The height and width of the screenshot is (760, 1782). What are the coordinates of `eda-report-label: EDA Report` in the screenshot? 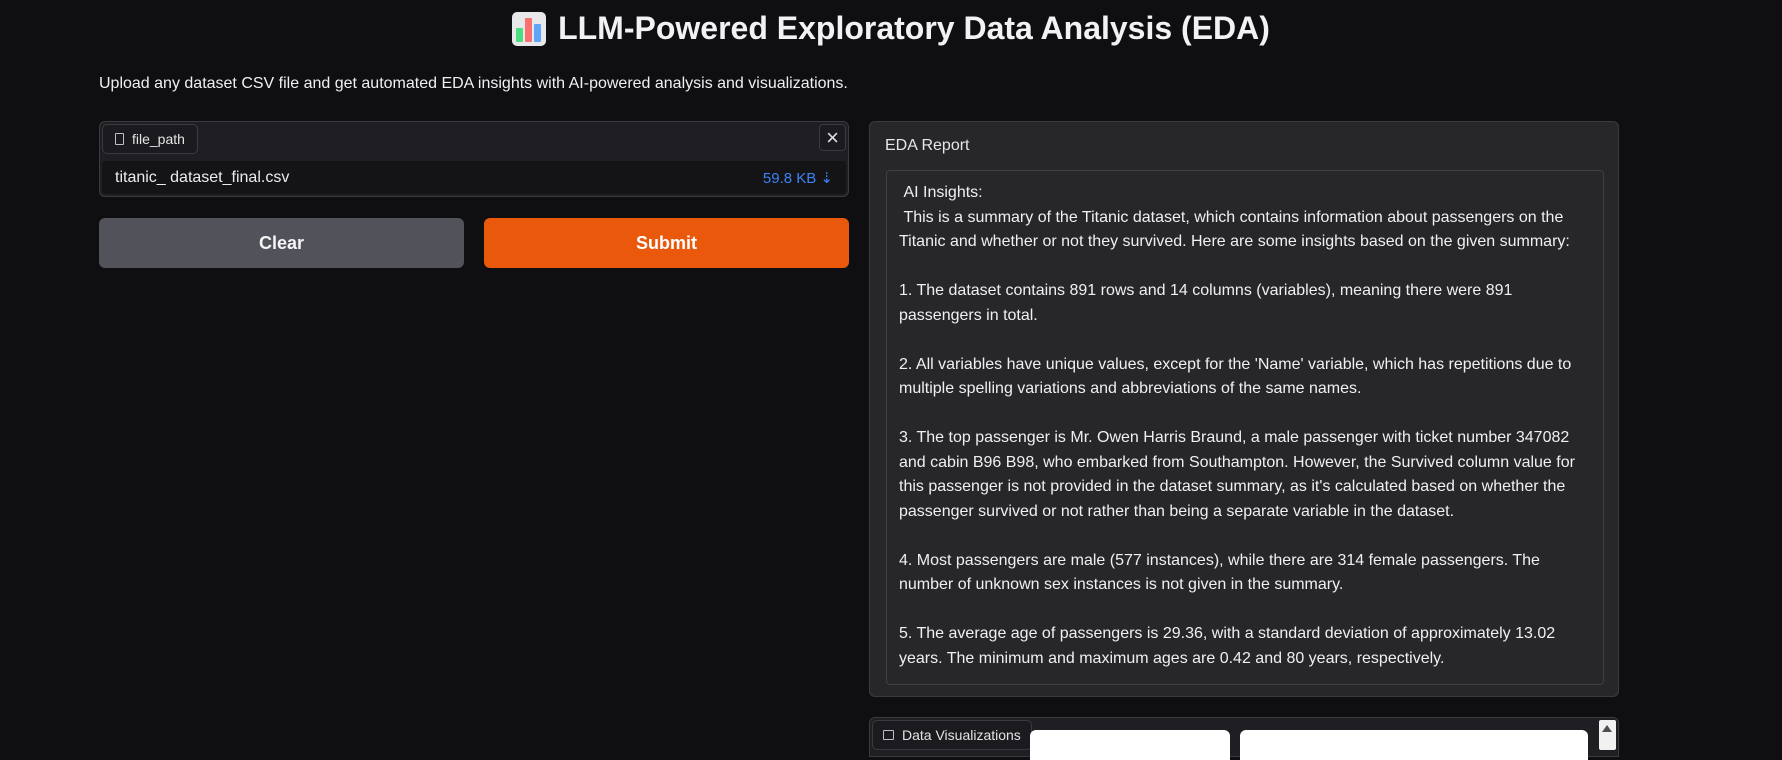 It's located at (927, 145).